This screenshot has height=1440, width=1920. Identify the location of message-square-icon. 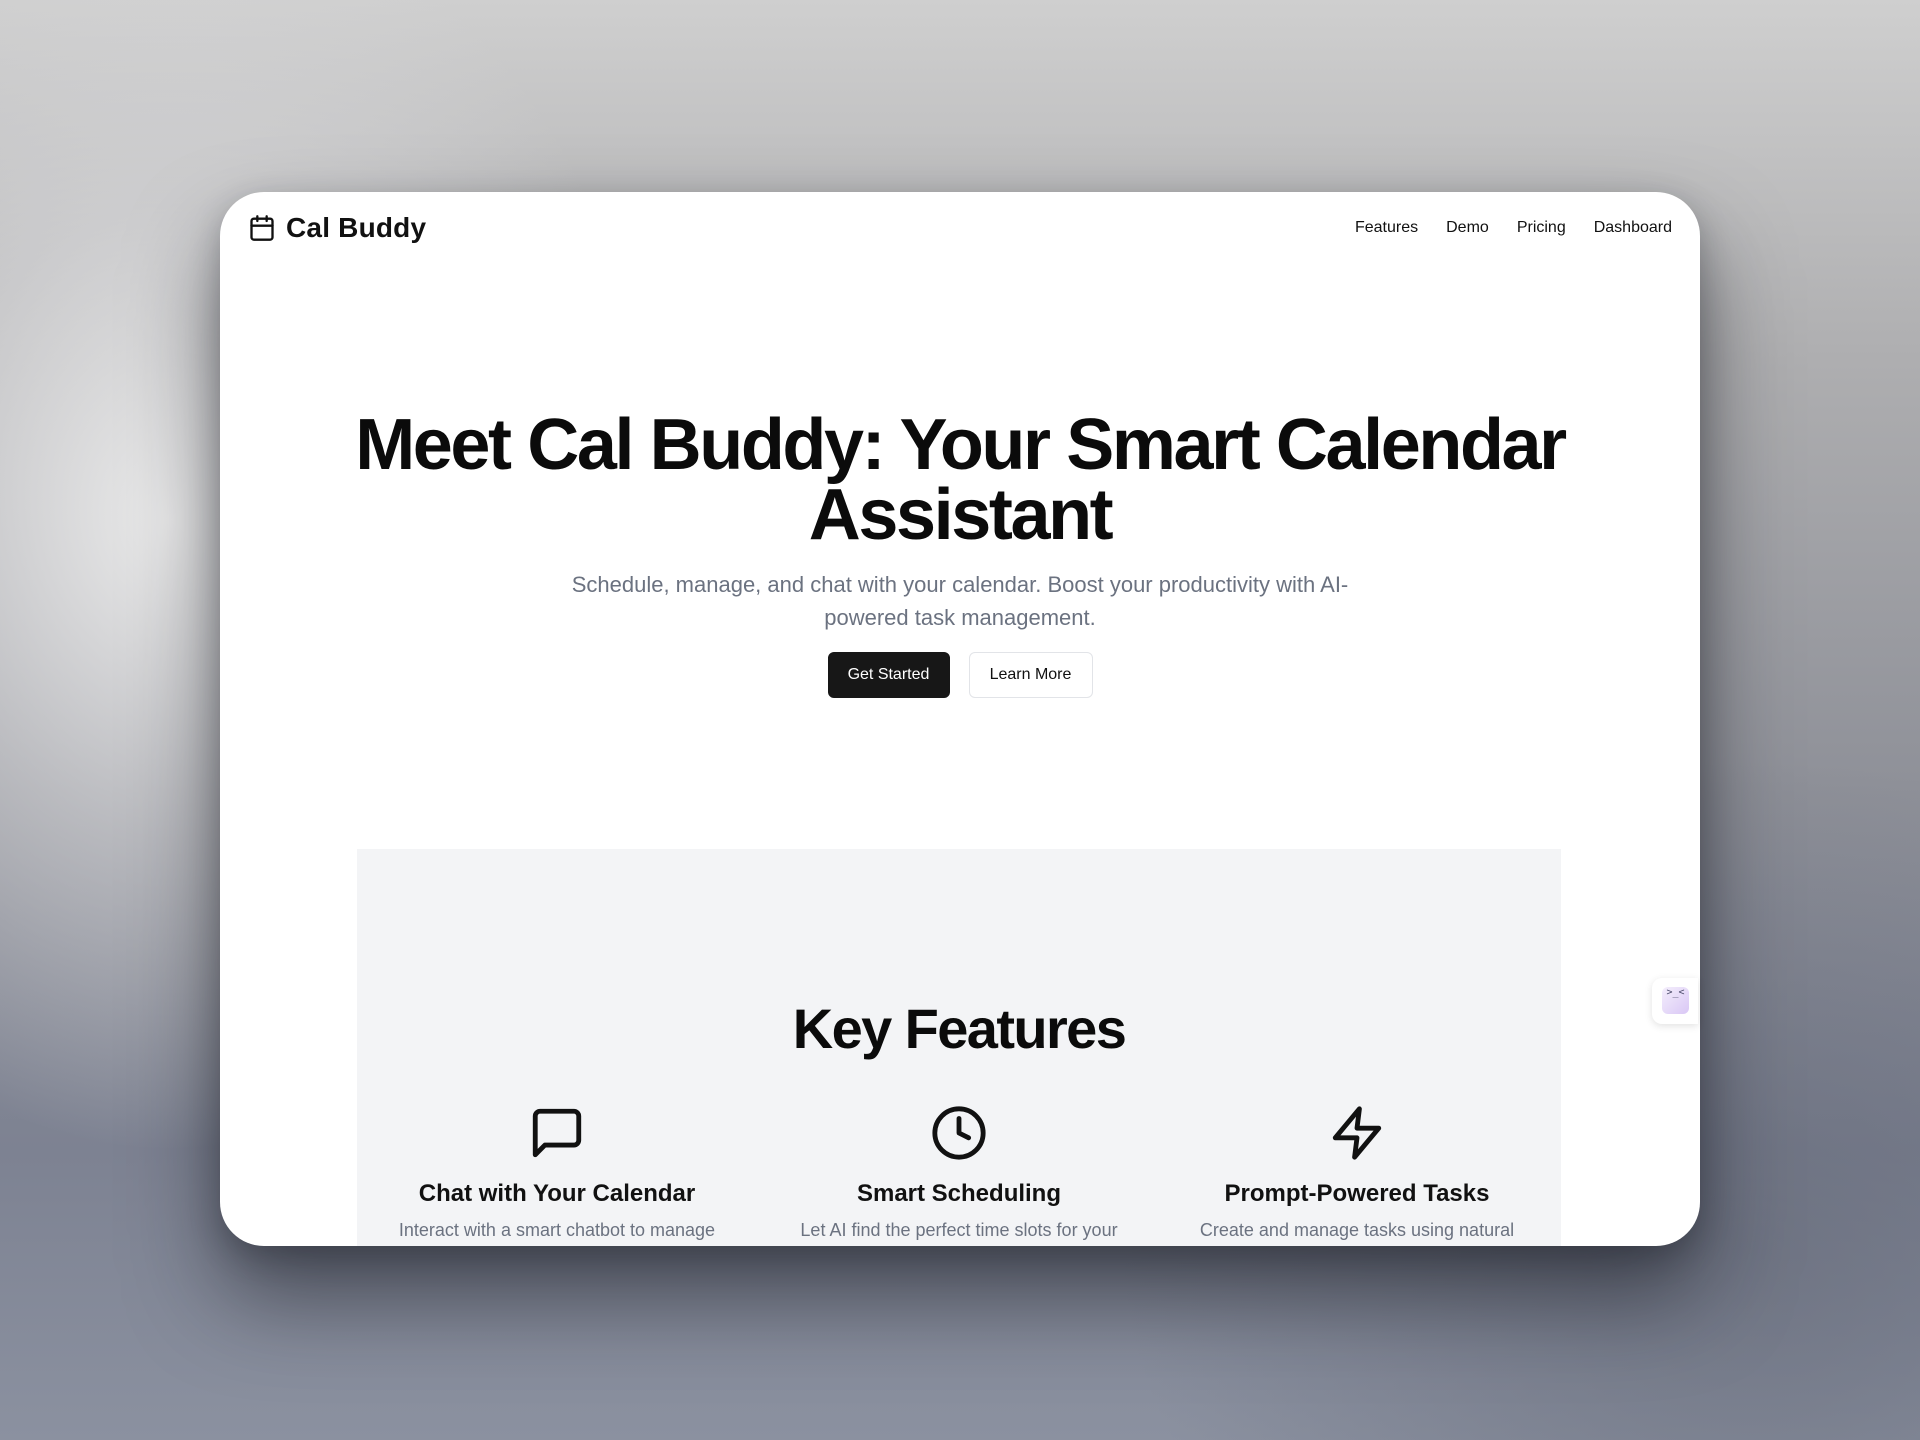
(557, 1133).